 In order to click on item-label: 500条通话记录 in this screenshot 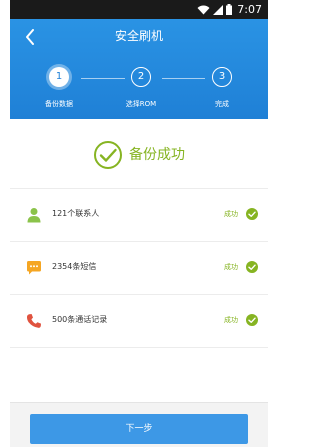, I will do `click(80, 319)`.